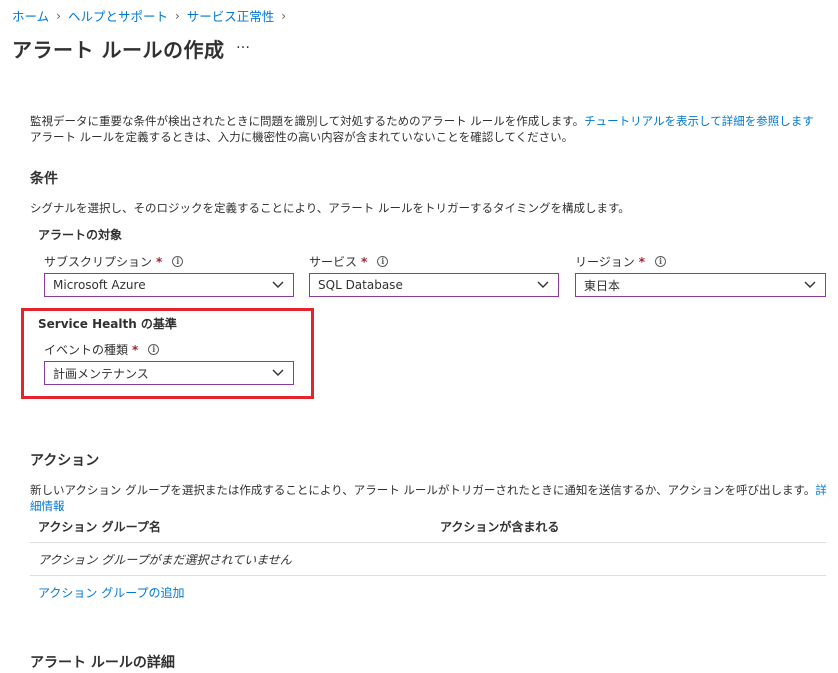 The width and height of the screenshot is (838, 673). I want to click on breadcrumb-help-support: ヘルプとサポート, so click(118, 15).